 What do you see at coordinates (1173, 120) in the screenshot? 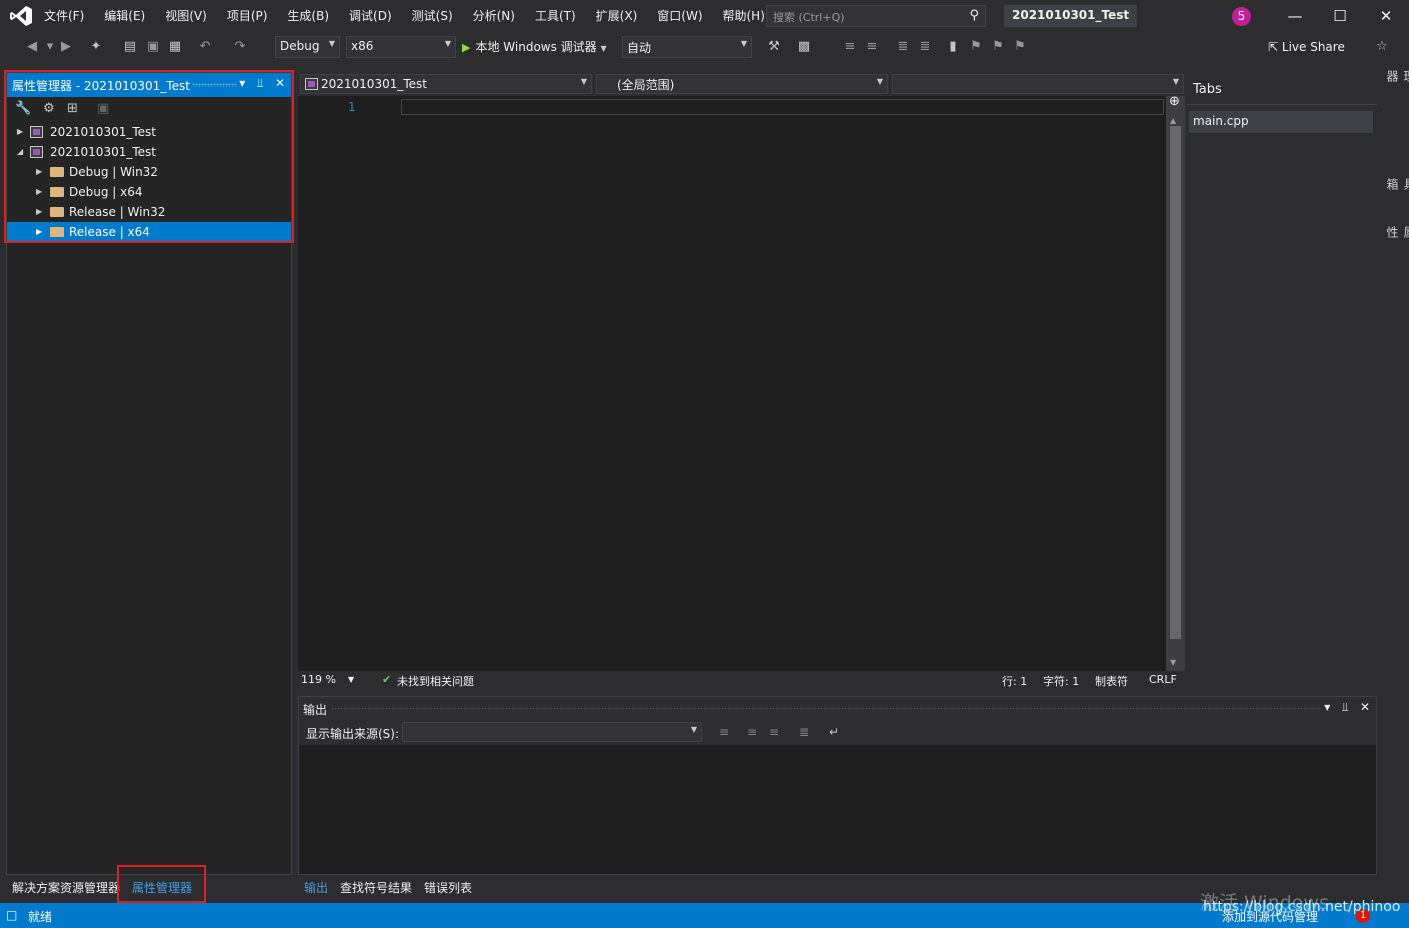
I see `scroll-up-icon: ▲` at bounding box center [1173, 120].